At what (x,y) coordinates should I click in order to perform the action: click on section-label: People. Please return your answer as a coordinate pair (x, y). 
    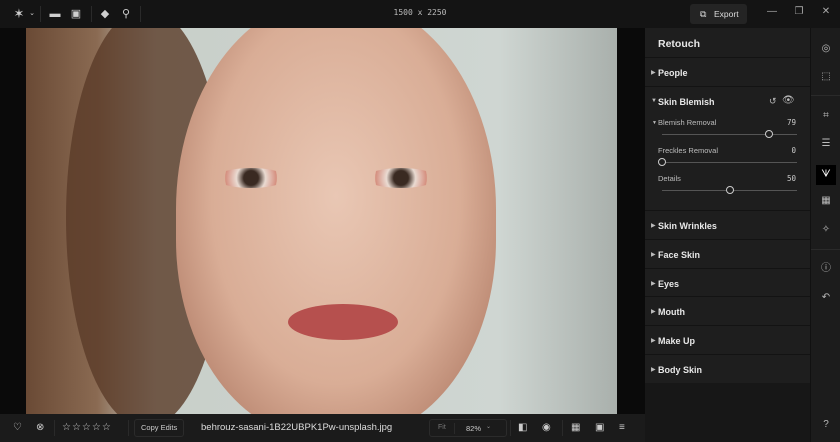
    Looking at the image, I should click on (673, 73).